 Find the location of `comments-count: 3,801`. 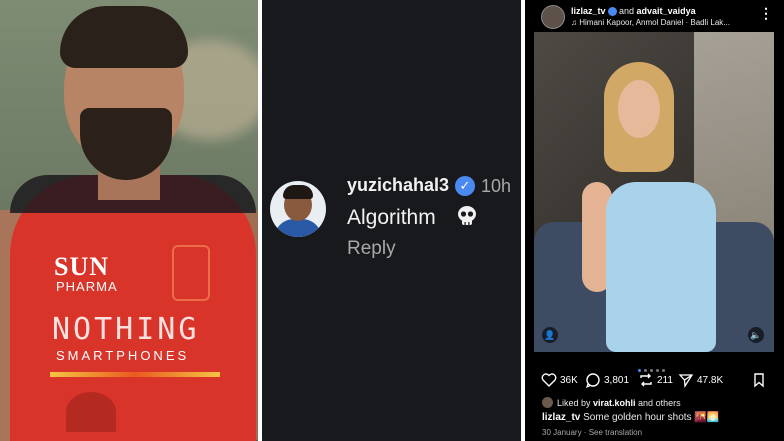

comments-count: 3,801 is located at coordinates (616, 380).